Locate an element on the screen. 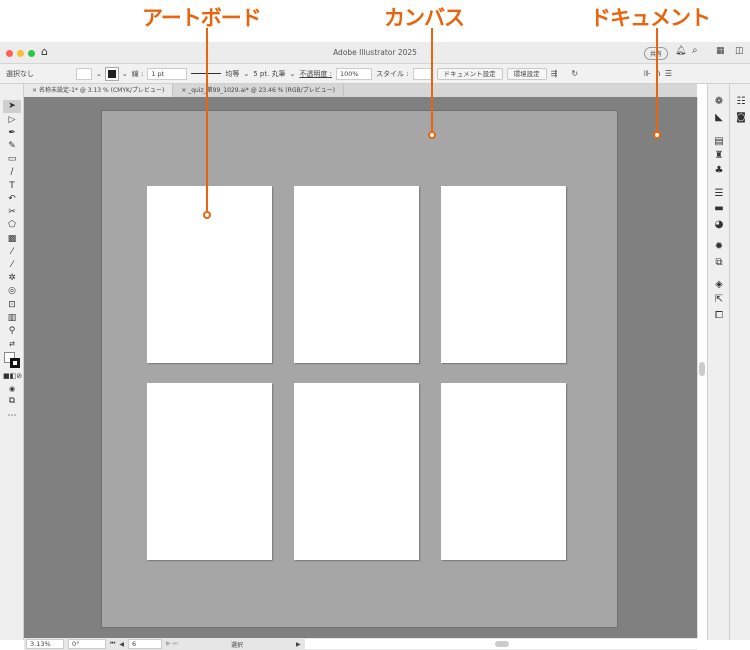 The width and height of the screenshot is (750, 650). type-tool-icon: T is located at coordinates (12, 186).